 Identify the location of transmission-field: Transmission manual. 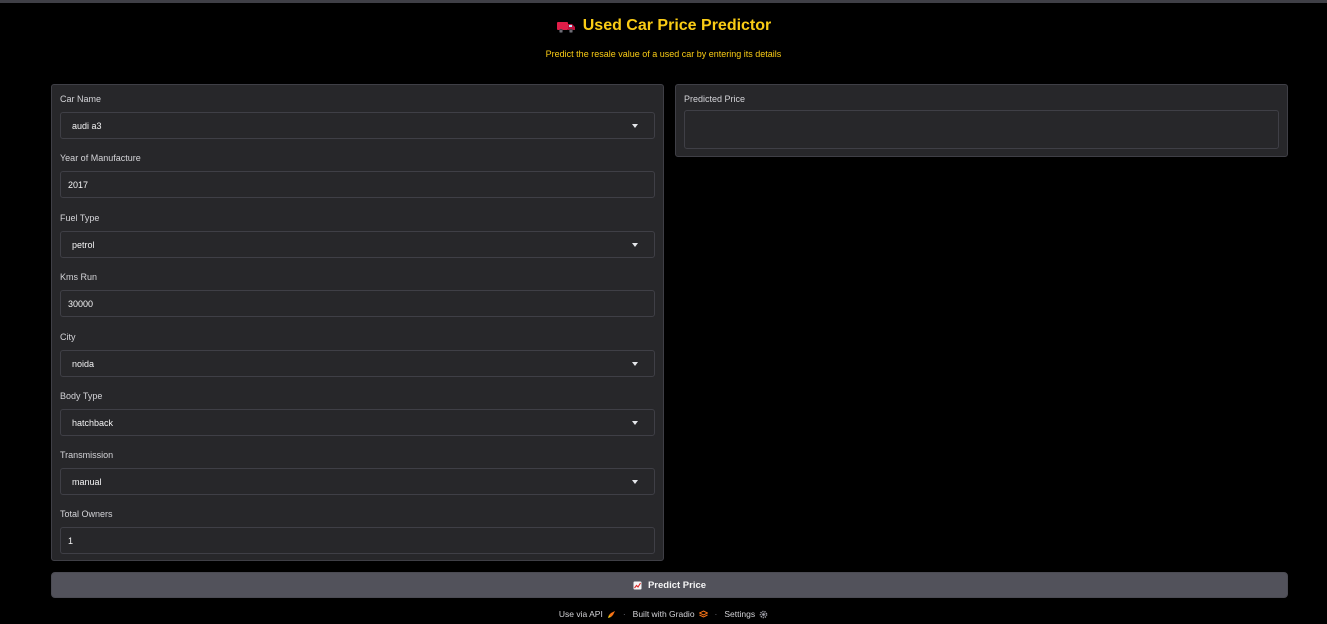
(357, 471).